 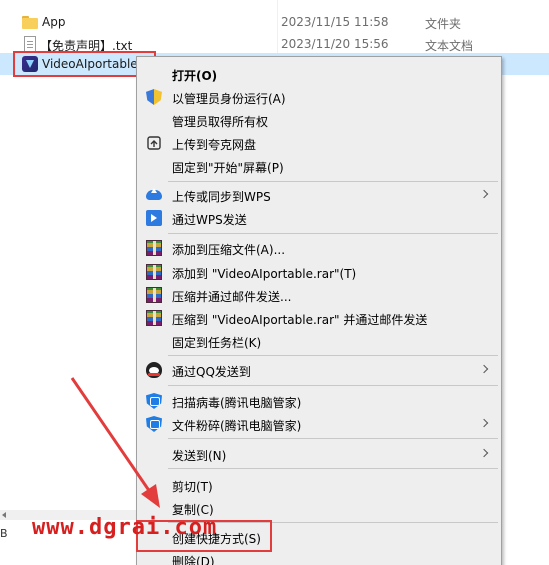 What do you see at coordinates (4, 515) in the screenshot?
I see `scroll-left-icon` at bounding box center [4, 515].